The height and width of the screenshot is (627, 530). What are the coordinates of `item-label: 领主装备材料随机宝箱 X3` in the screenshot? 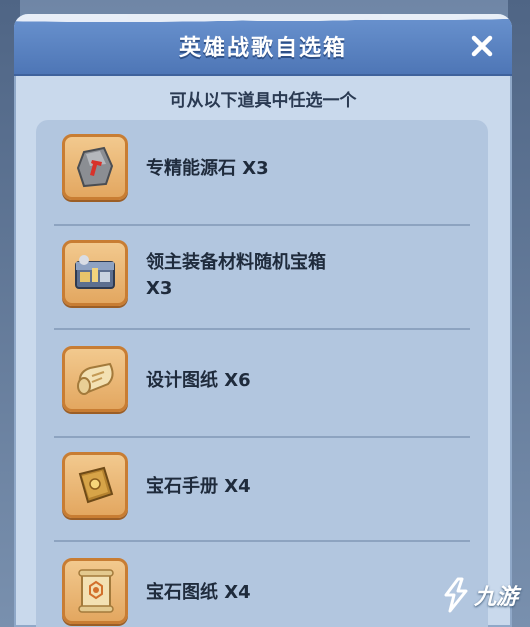 It's located at (296, 276).